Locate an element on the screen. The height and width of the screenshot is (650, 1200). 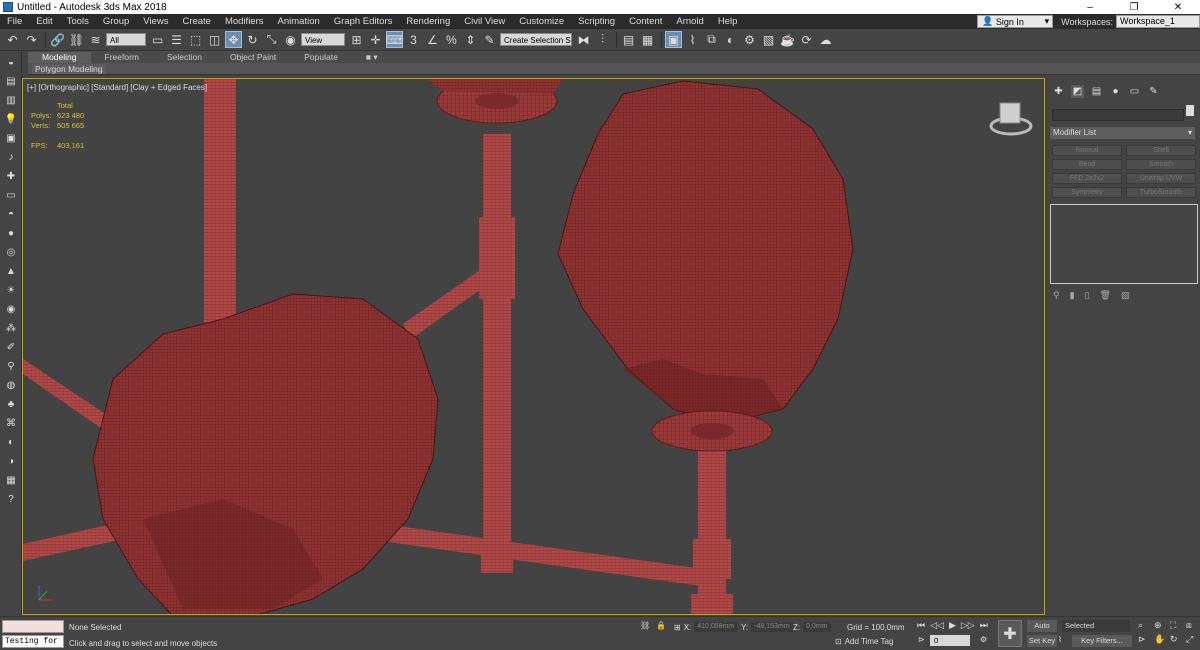
layer-icon: ▥ is located at coordinates (11, 100).